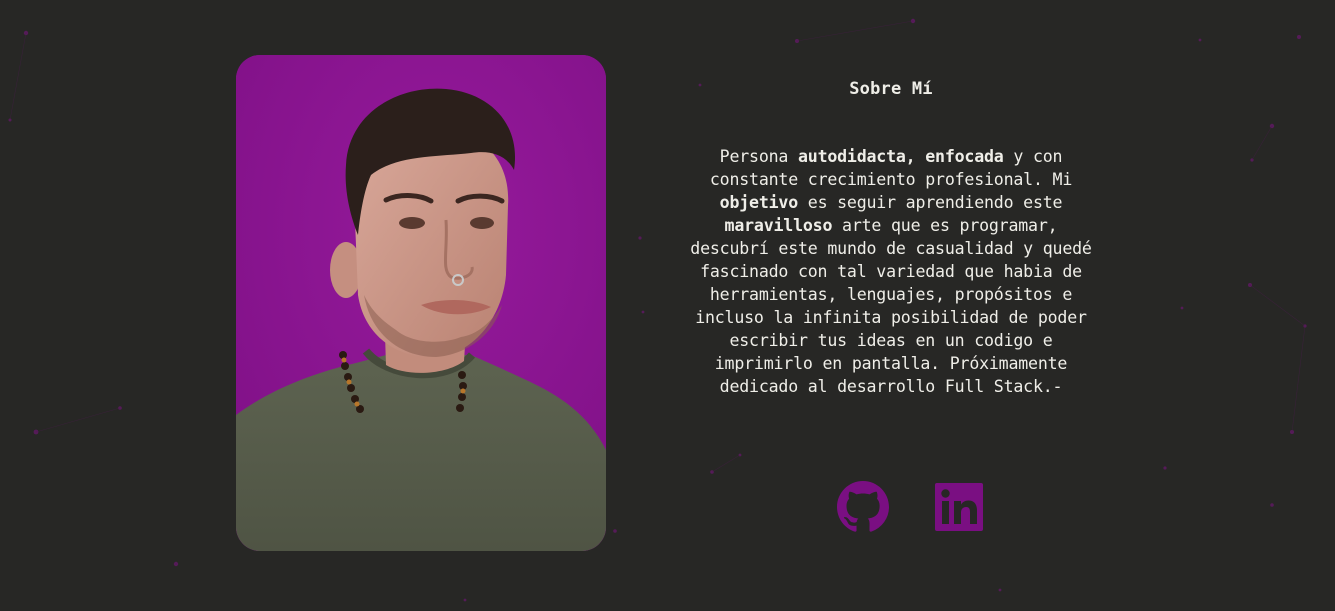 This screenshot has width=1335, height=611. I want to click on github-link, so click(863, 507).